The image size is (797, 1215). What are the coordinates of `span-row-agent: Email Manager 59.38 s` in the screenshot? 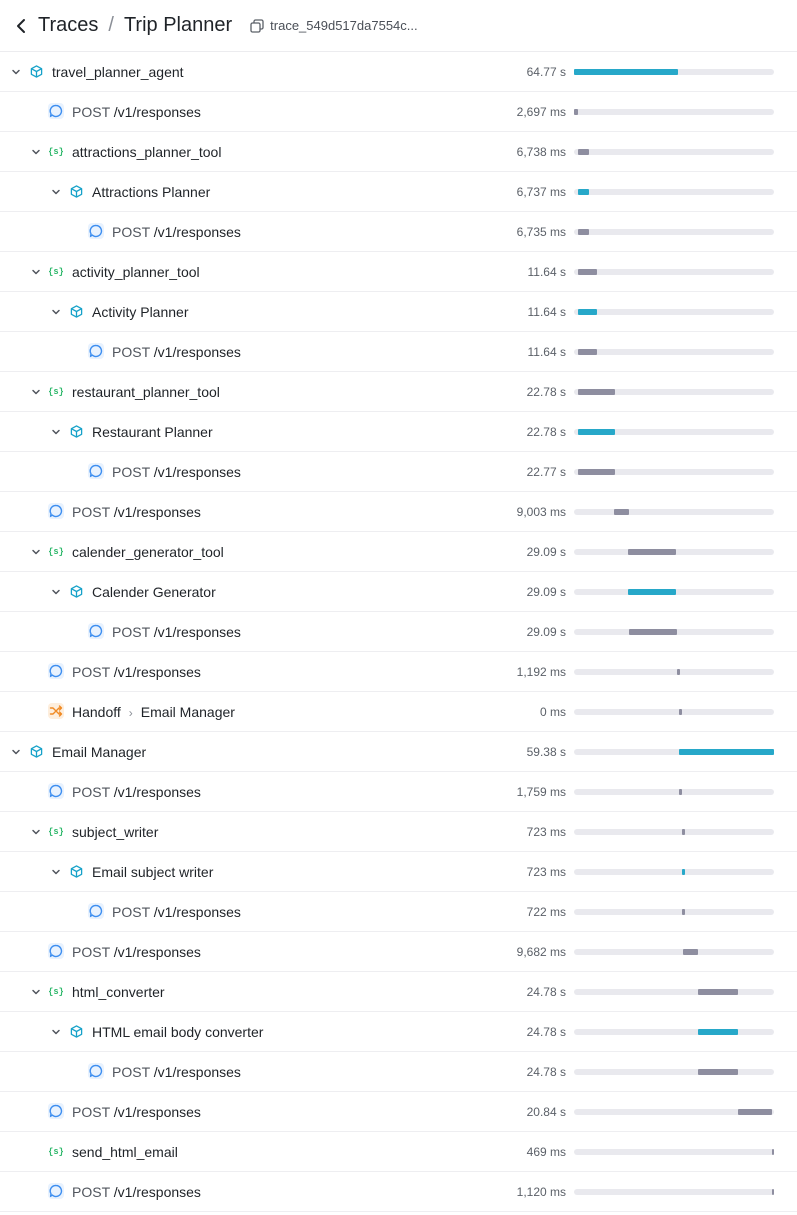 It's located at (398, 752).